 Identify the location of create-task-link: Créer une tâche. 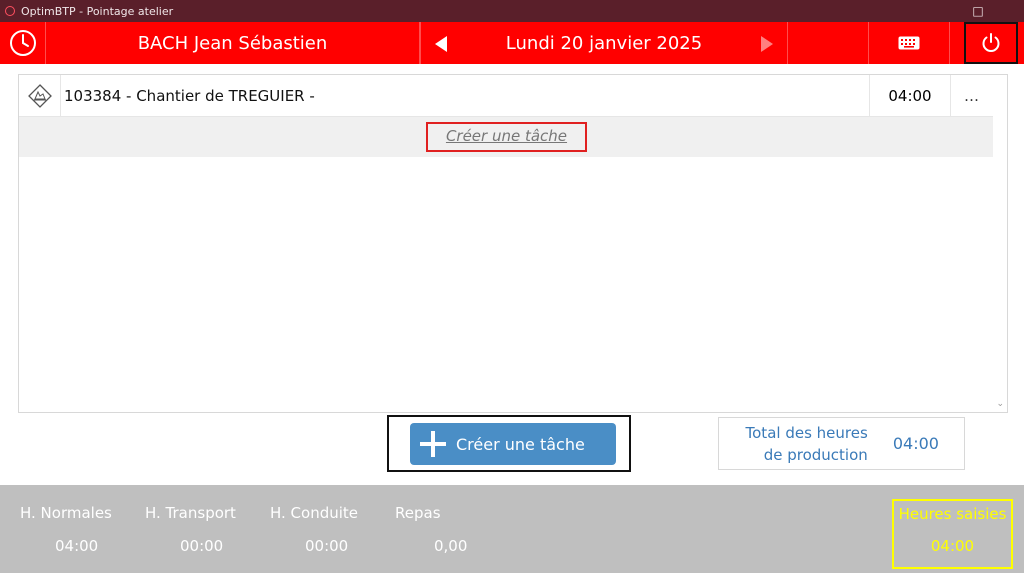
(506, 137).